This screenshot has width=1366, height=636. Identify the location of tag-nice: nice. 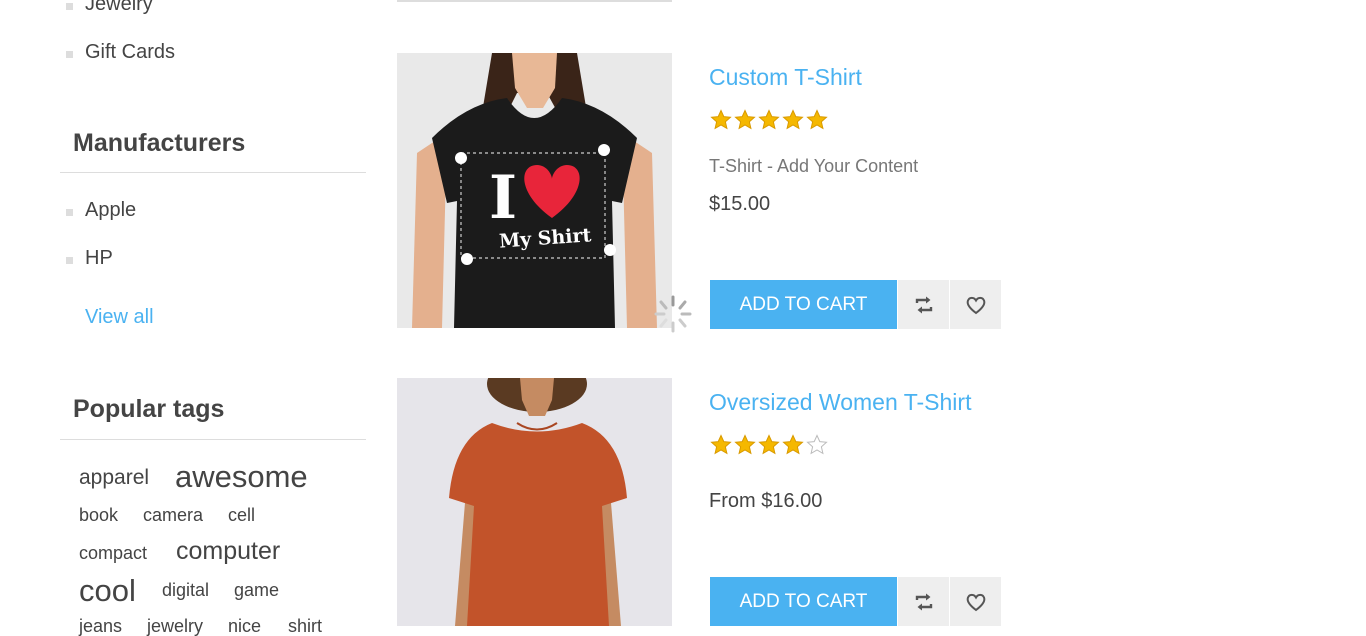
(244, 626).